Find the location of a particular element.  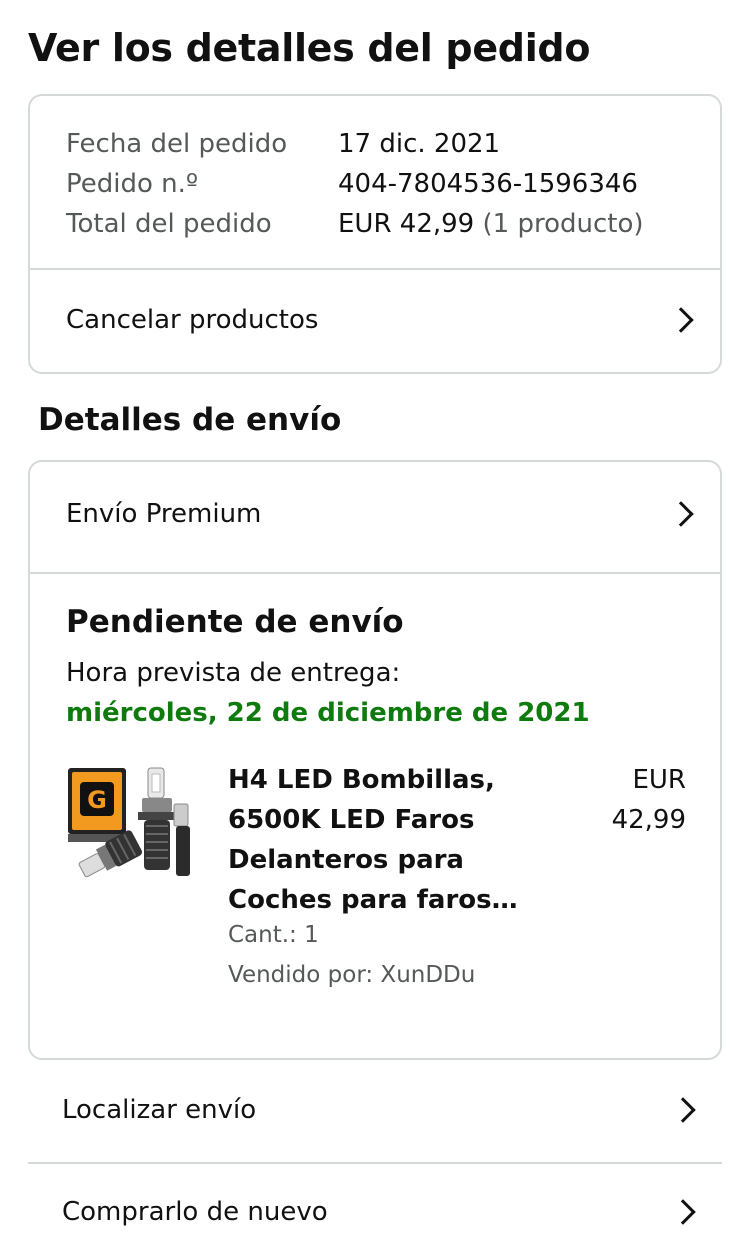

cancel-products-button: Cancelar productos is located at coordinates (375, 320).